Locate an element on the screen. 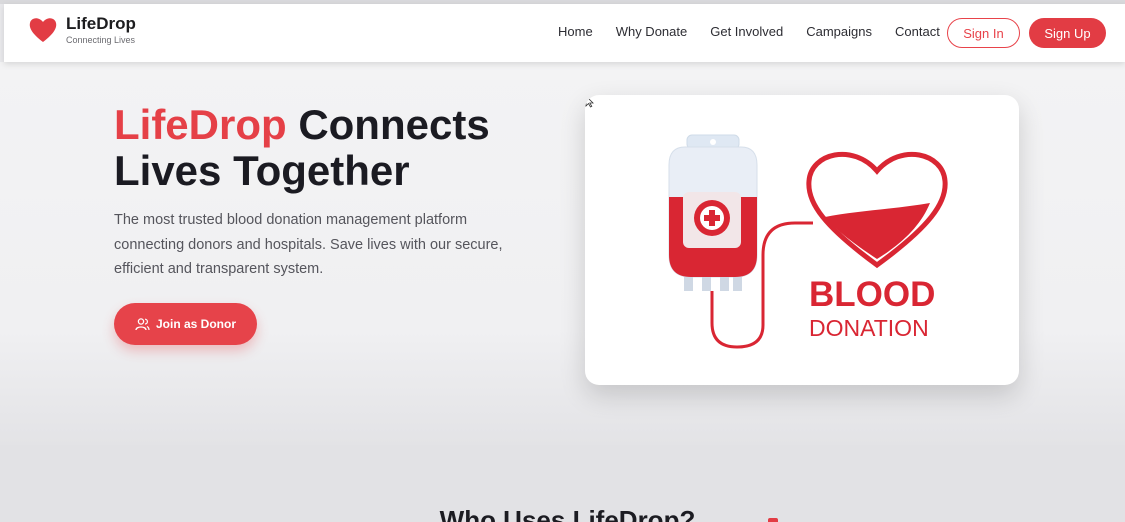 Image resolution: width=1125 pixels, height=522 pixels. mouse-cursor-icon is located at coordinates (589, 101).